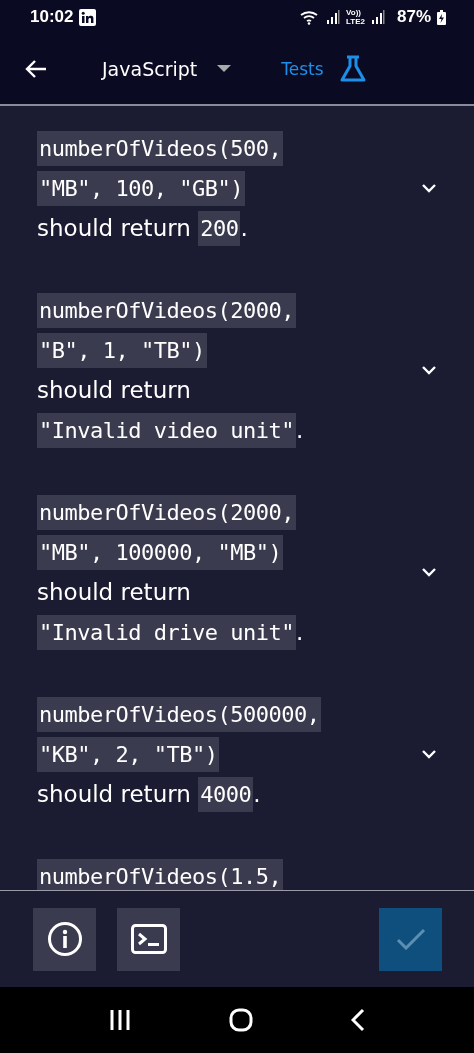  Describe the element at coordinates (179, 714) in the screenshot. I see `code-snippet: numberOfVideos(500000,` at that location.